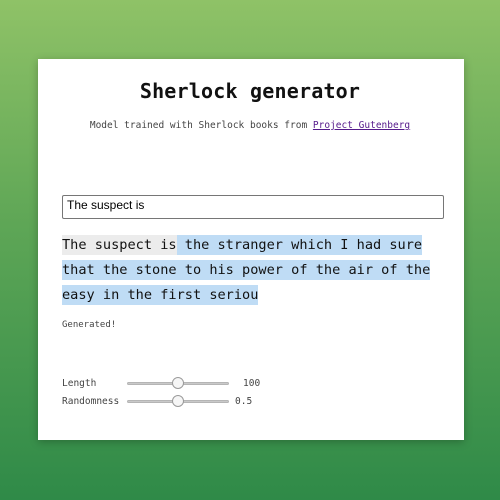  Describe the element at coordinates (91, 401) in the screenshot. I see `randomness-label: Randomness` at that location.